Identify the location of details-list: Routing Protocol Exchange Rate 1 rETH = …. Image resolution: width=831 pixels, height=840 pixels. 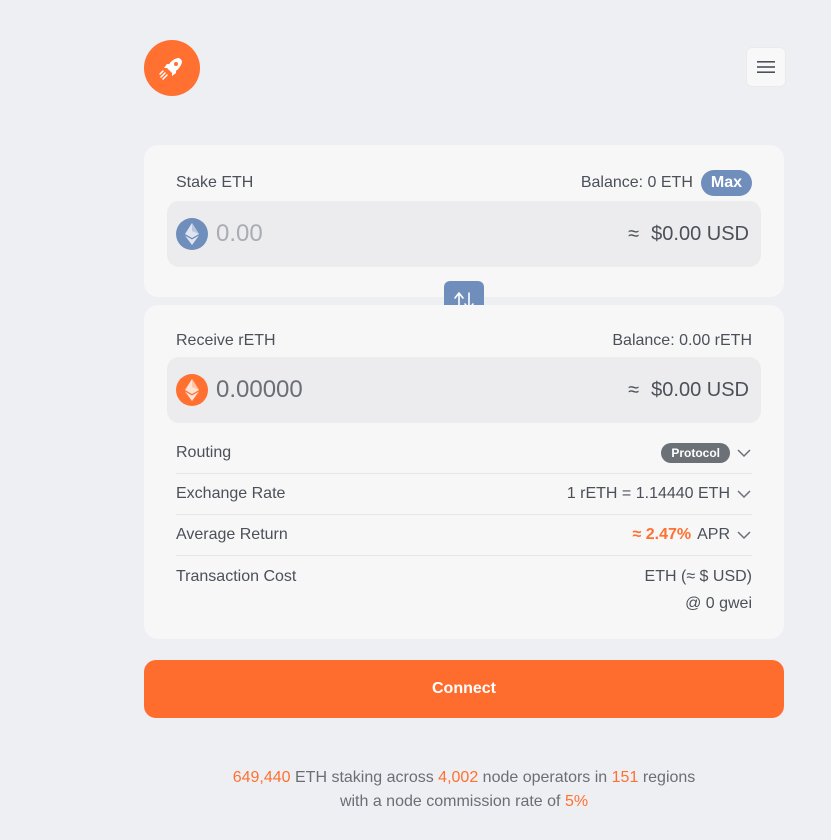
(464, 523).